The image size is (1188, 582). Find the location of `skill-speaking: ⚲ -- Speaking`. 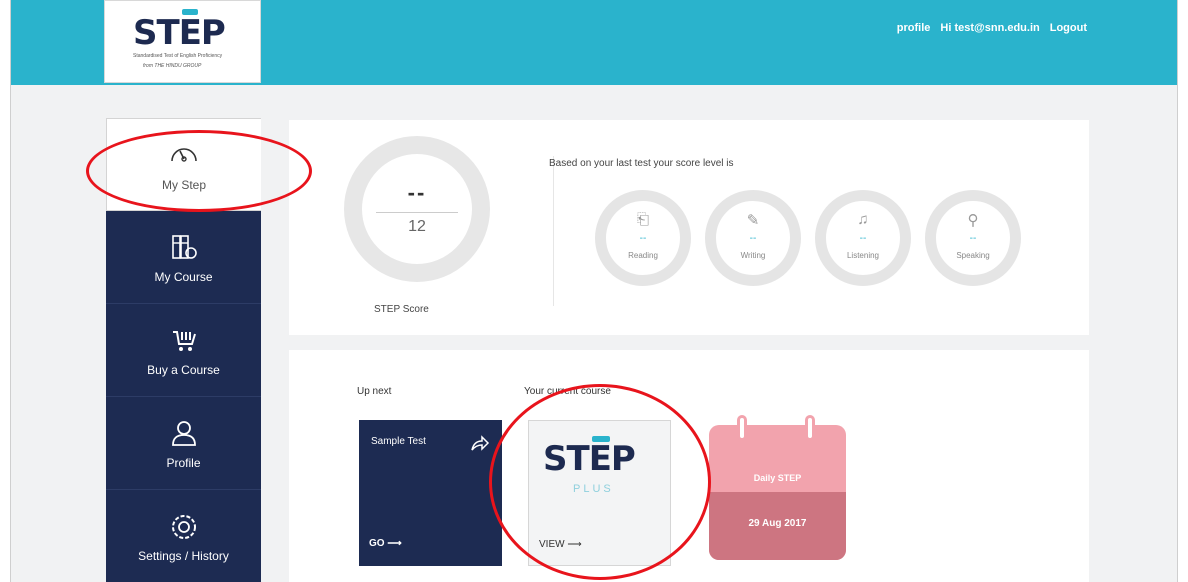

skill-speaking: ⚲ -- Speaking is located at coordinates (973, 238).